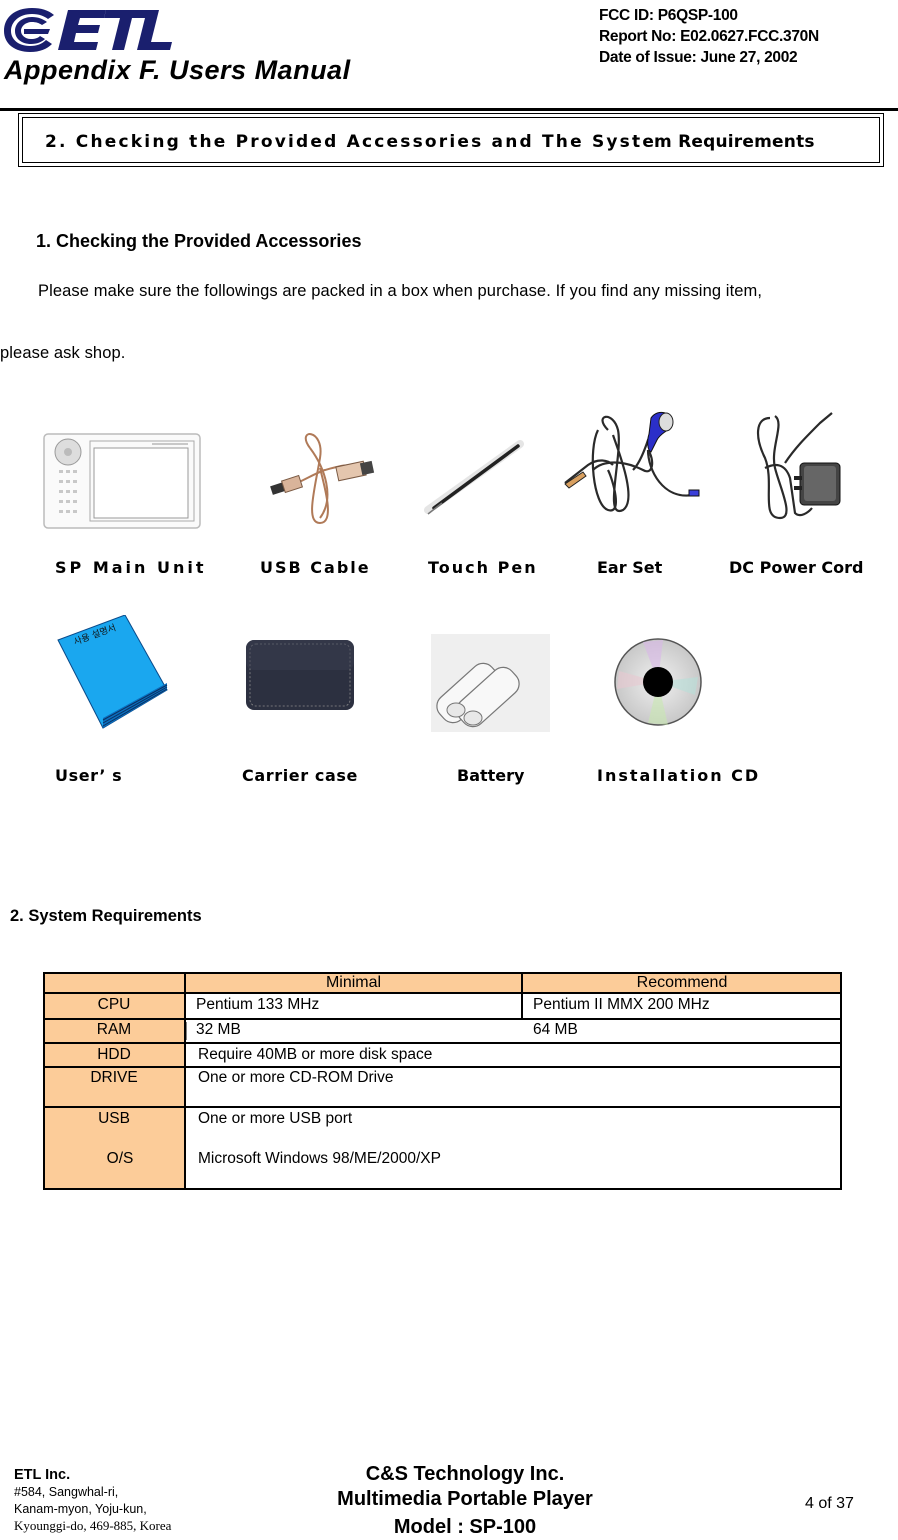 This screenshot has width=898, height=1540. Describe the element at coordinates (131, 567) in the screenshot. I see `accessory-label-main-unit: SP Main Unit` at that location.